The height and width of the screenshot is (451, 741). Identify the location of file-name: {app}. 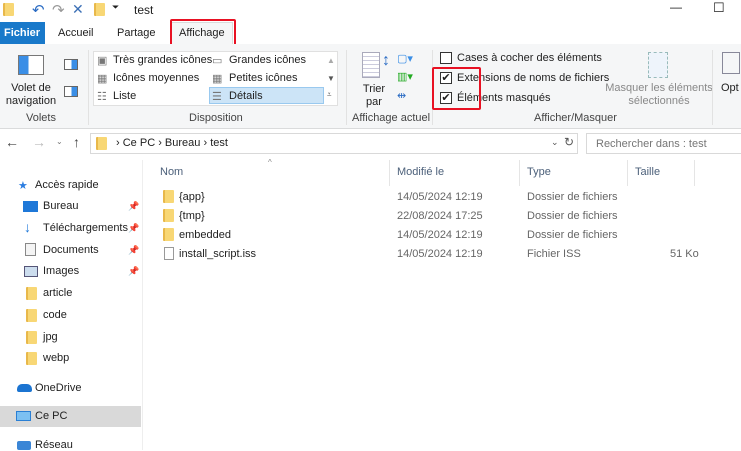
(192, 197).